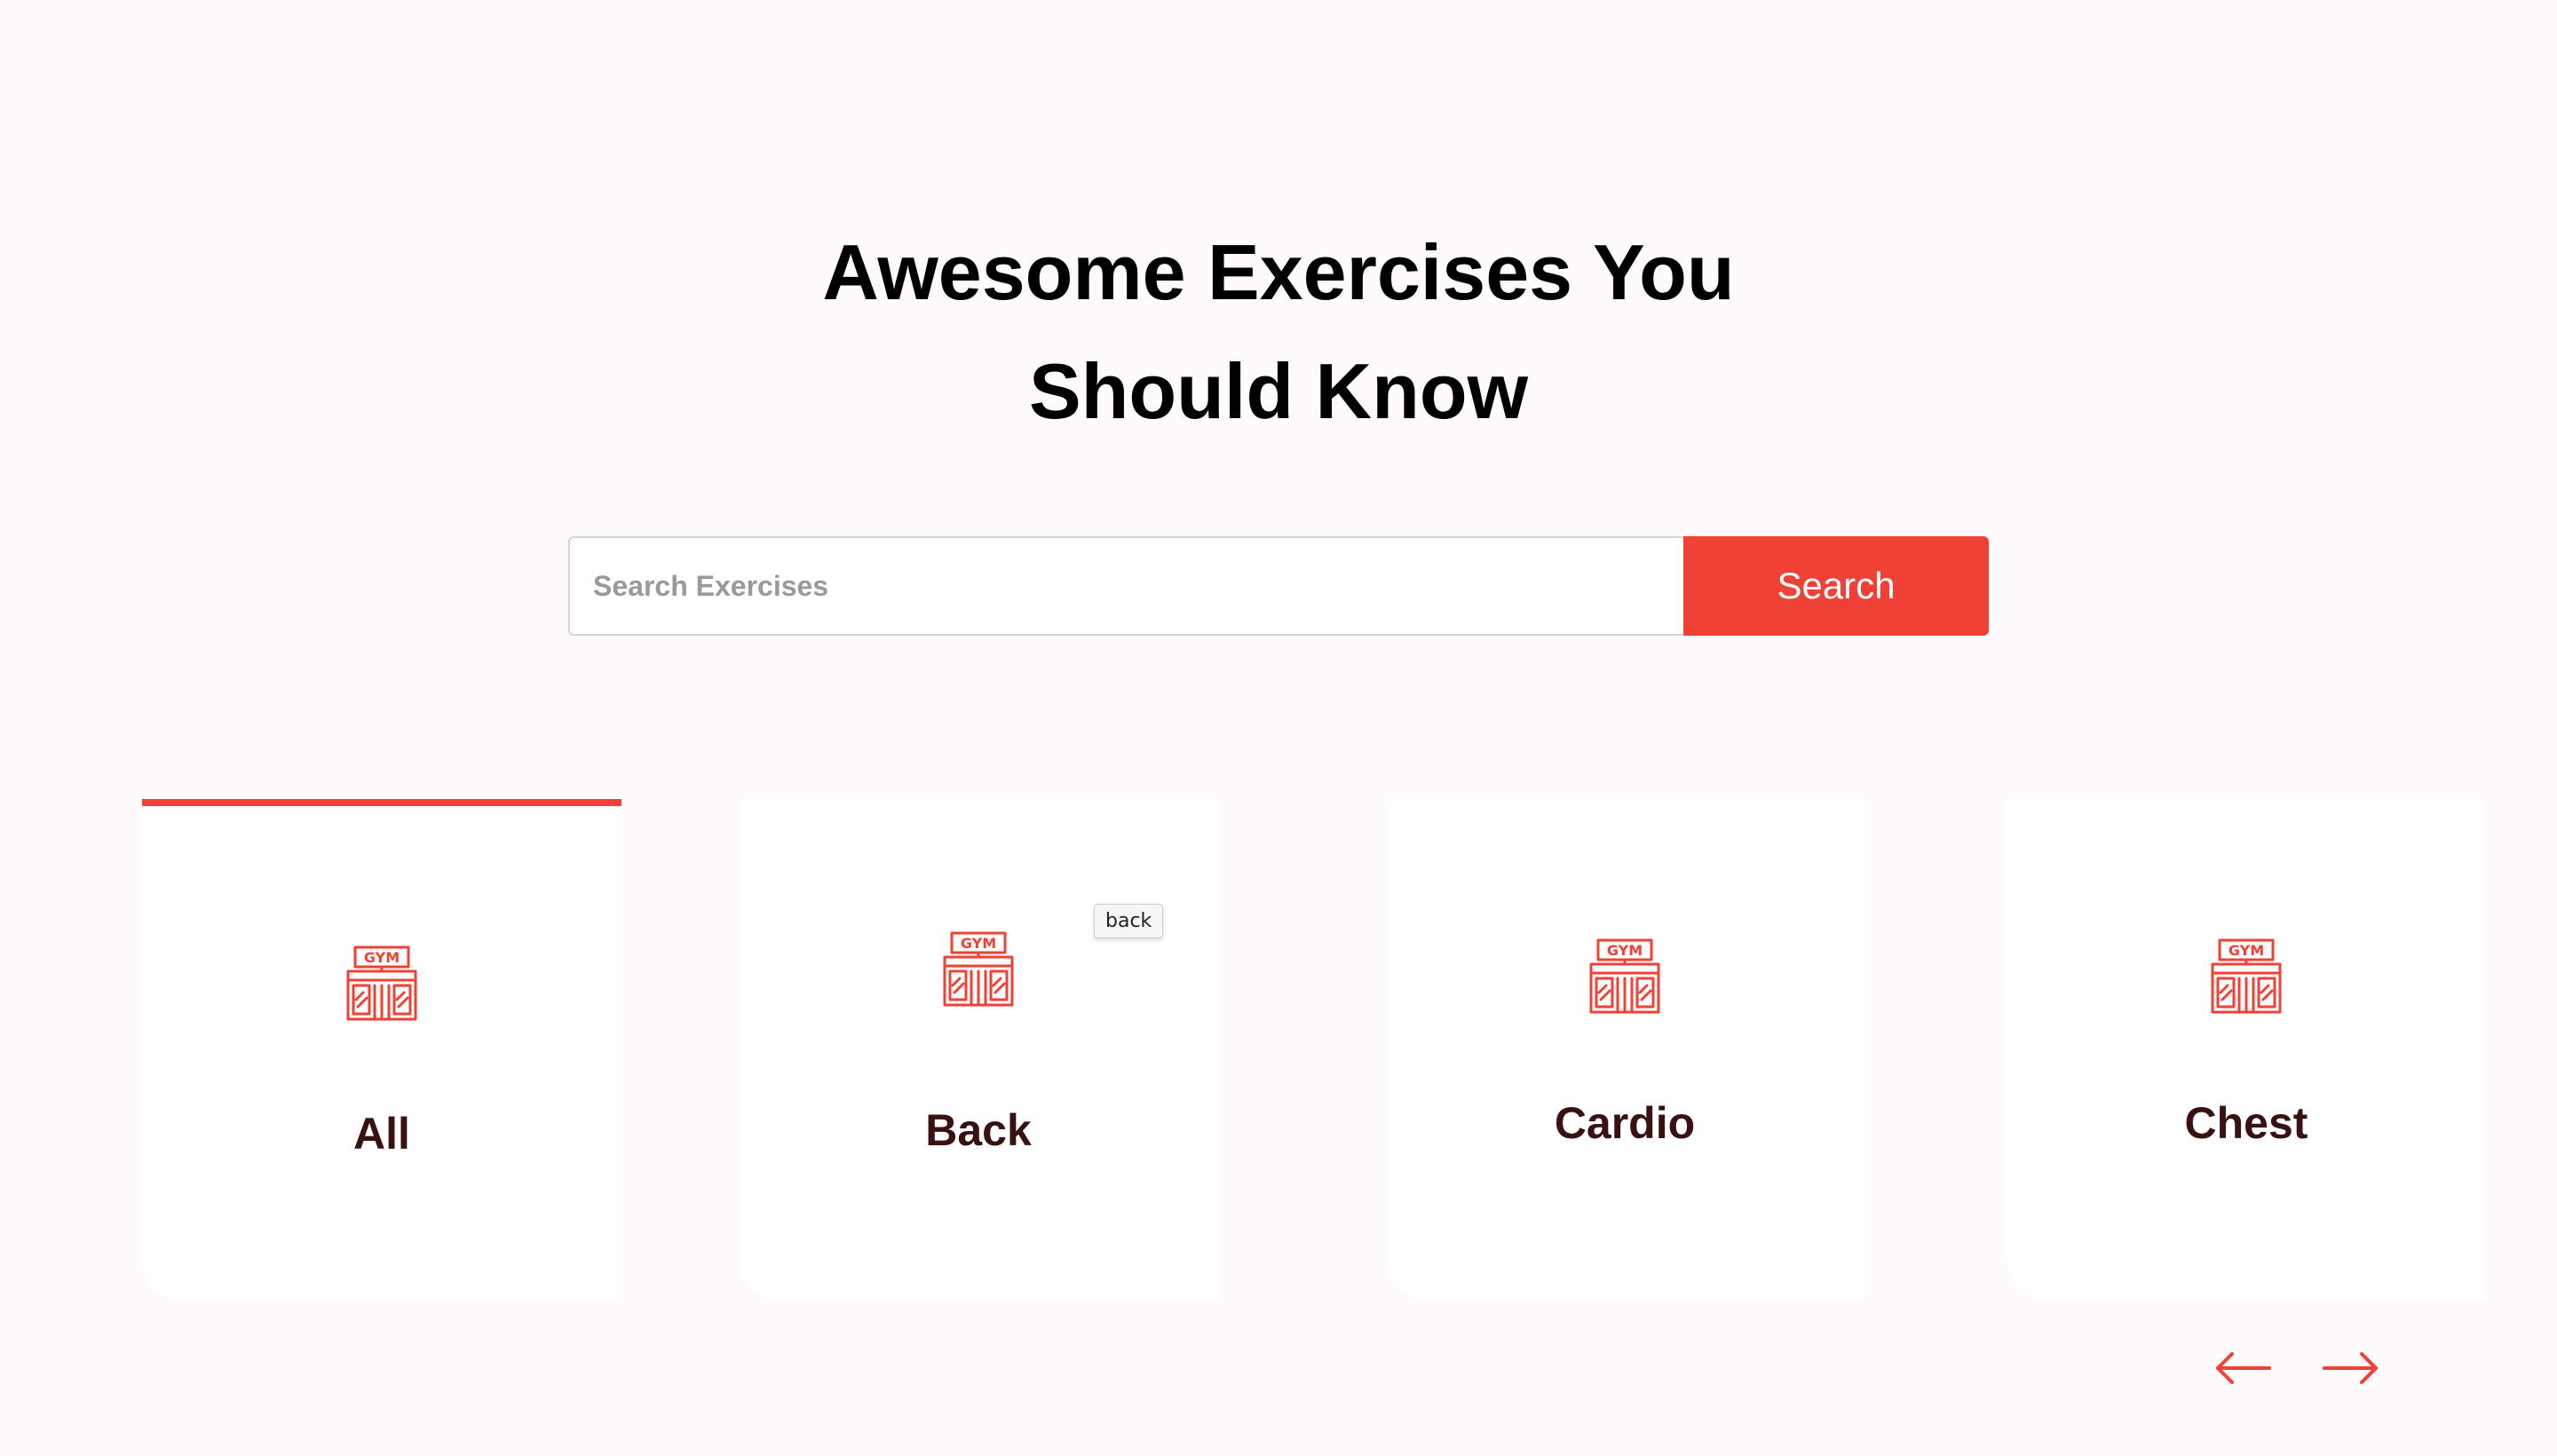 Image resolution: width=2557 pixels, height=1456 pixels. I want to click on body-part-card-all: All, so click(381, 1049).